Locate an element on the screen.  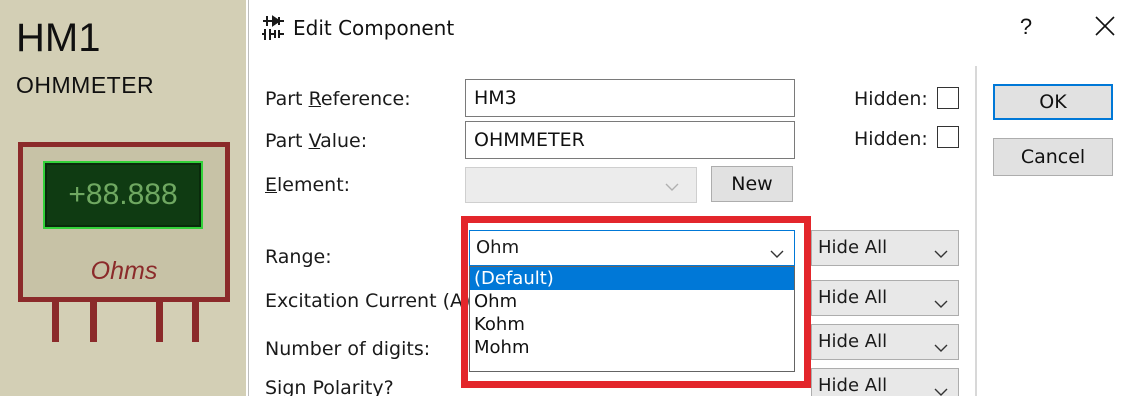
excitation-visibility-value: Hide All is located at coordinates (853, 297).